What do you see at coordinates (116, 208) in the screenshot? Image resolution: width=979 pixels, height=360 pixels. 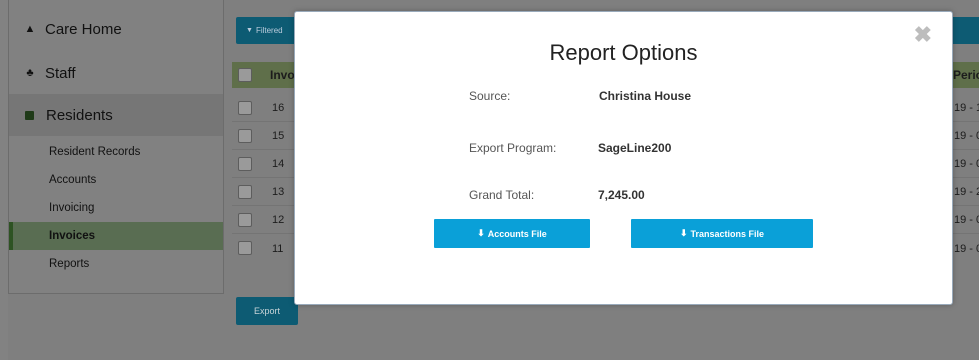 I see `sidebar-item-invoicing: Invoicing` at bounding box center [116, 208].